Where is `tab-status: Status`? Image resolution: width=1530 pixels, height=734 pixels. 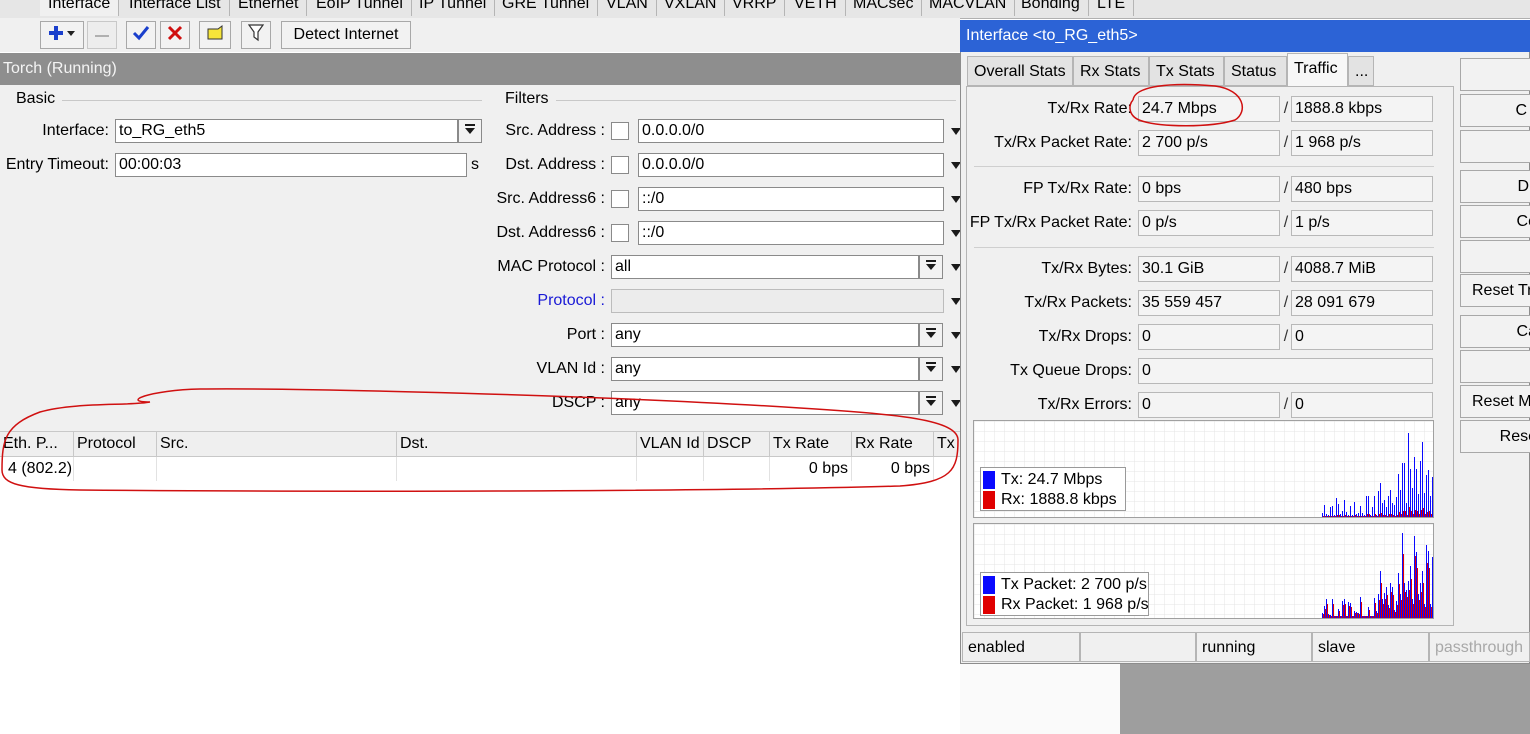
tab-status: Status is located at coordinates (1255, 71).